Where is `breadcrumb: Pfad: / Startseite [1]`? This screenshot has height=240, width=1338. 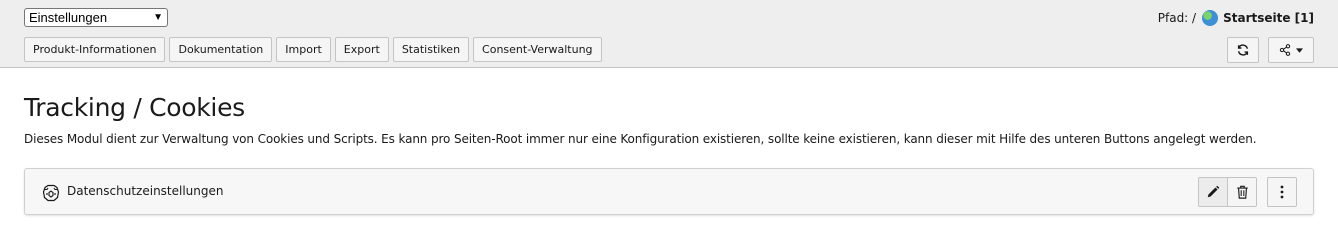 breadcrumb: Pfad: / Startseite [1] is located at coordinates (1236, 18).